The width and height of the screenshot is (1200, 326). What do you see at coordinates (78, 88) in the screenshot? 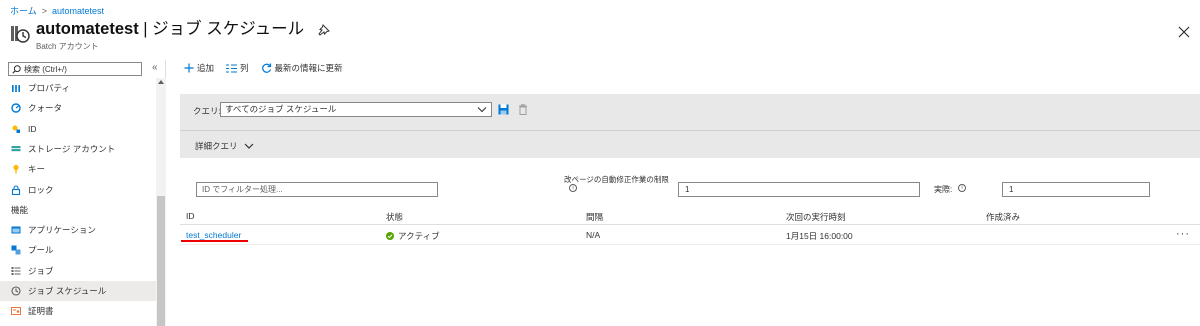
I see `sidebar-item-properties: プロパティ` at bounding box center [78, 88].